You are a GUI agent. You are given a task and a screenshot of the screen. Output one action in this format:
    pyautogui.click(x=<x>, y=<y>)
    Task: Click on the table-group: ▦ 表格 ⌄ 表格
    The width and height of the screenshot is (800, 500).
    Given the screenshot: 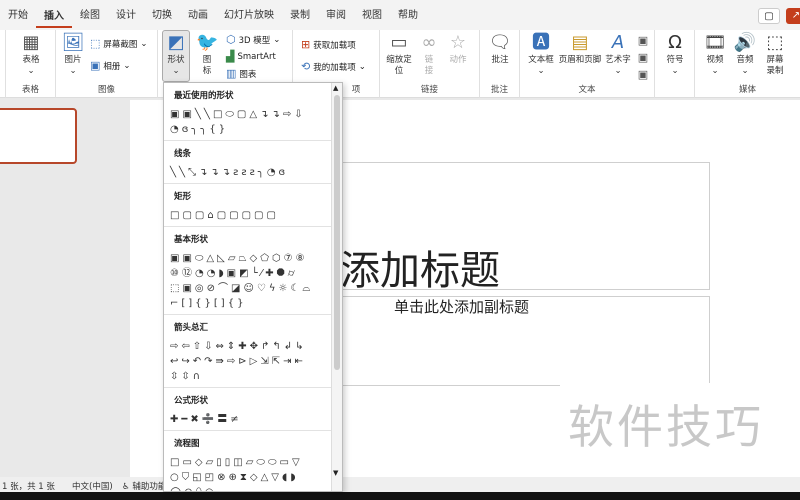 What is the action you would take?
    pyautogui.click(x=31, y=64)
    